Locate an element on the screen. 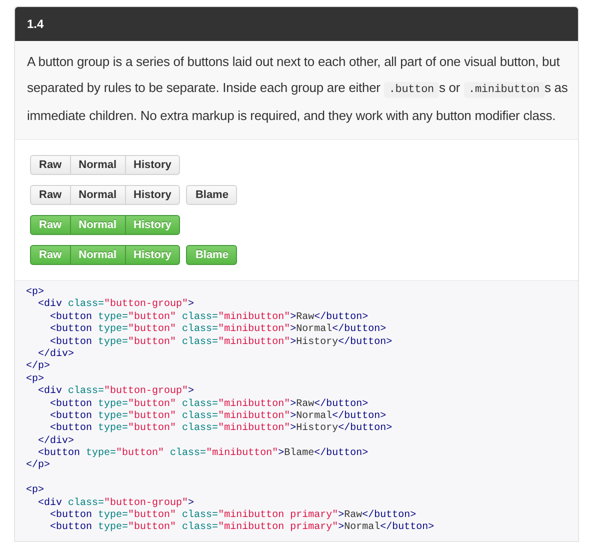  section-title: 1.4 is located at coordinates (296, 24).